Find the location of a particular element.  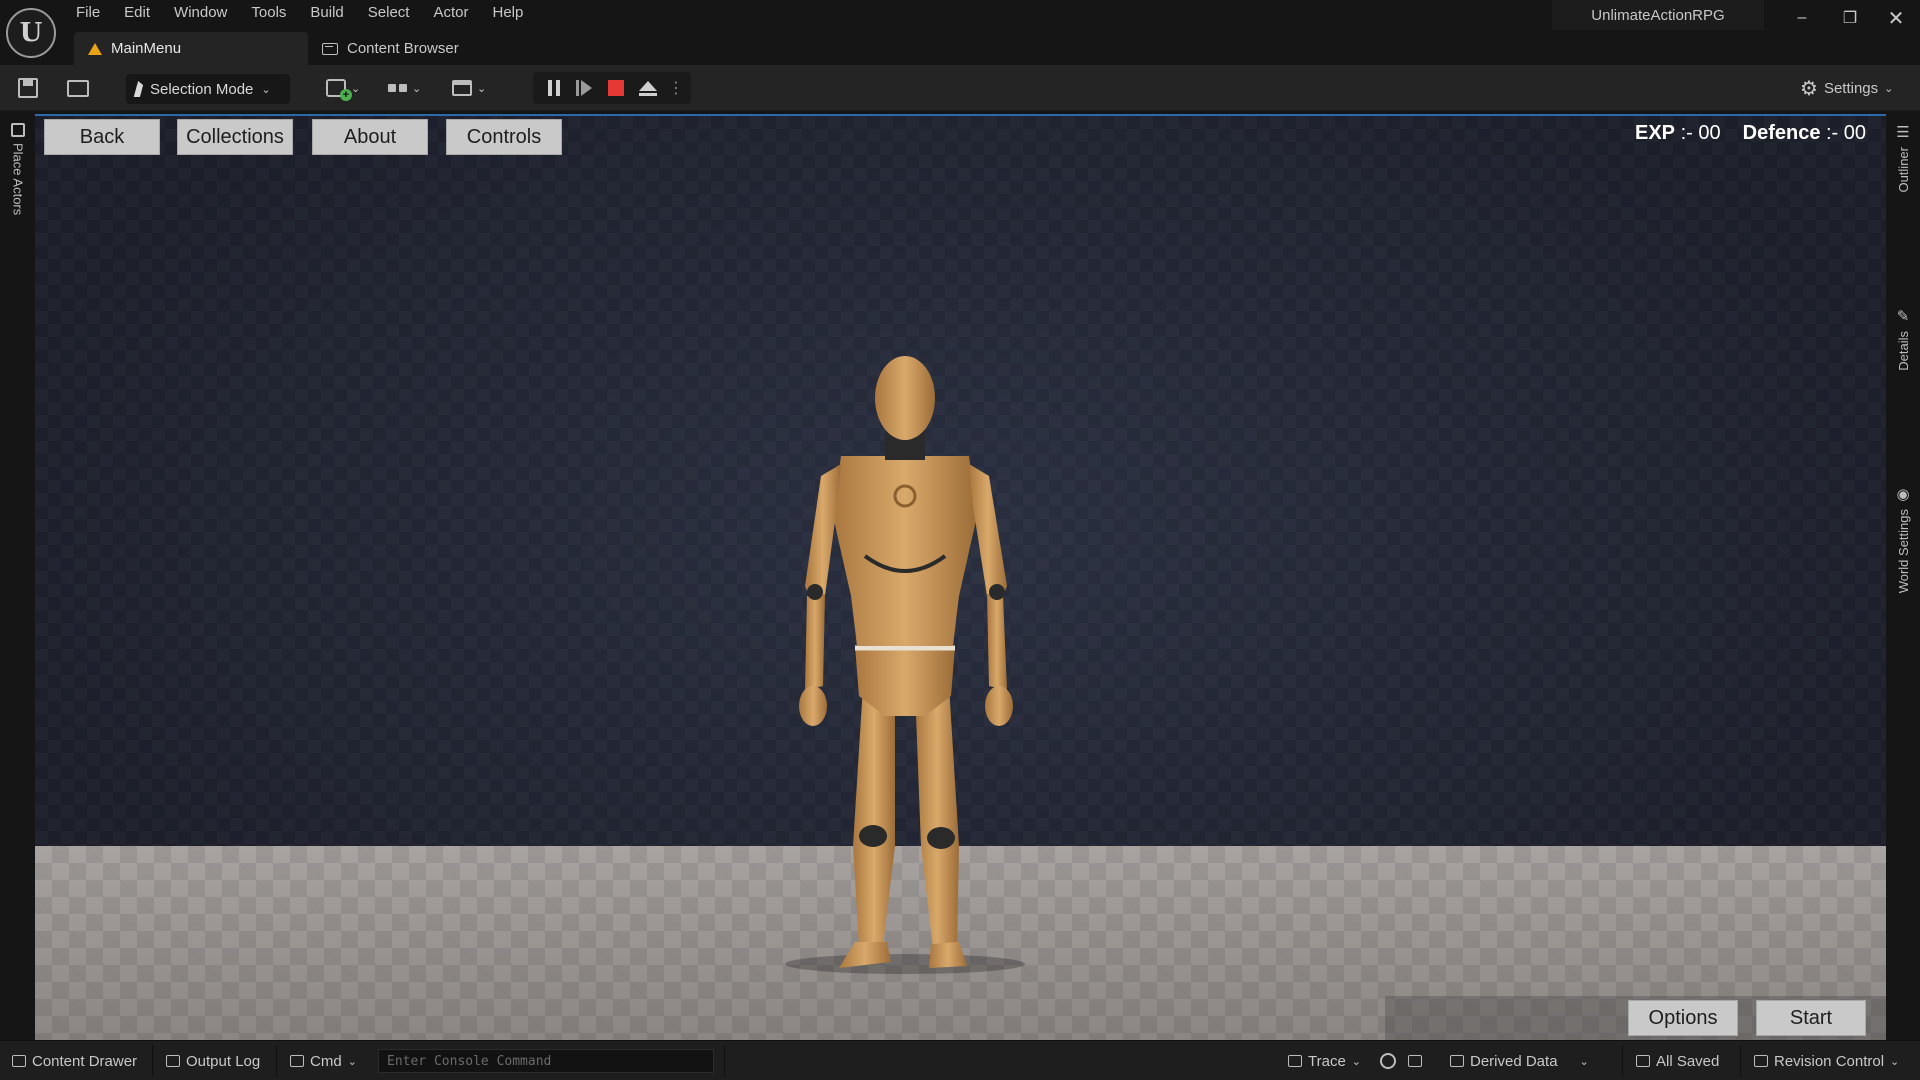

controls-button: Controls is located at coordinates (504, 137).